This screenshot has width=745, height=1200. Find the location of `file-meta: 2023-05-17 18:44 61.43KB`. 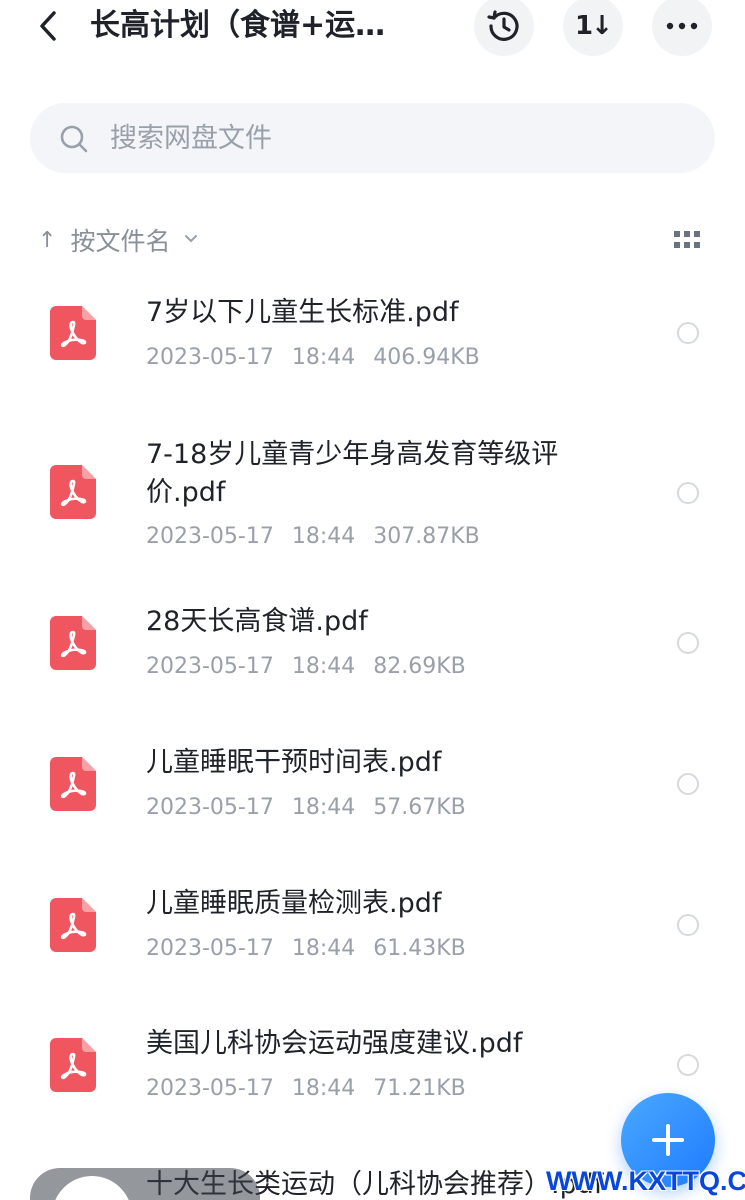

file-meta: 2023-05-17 18:44 61.43KB is located at coordinates (376, 949).